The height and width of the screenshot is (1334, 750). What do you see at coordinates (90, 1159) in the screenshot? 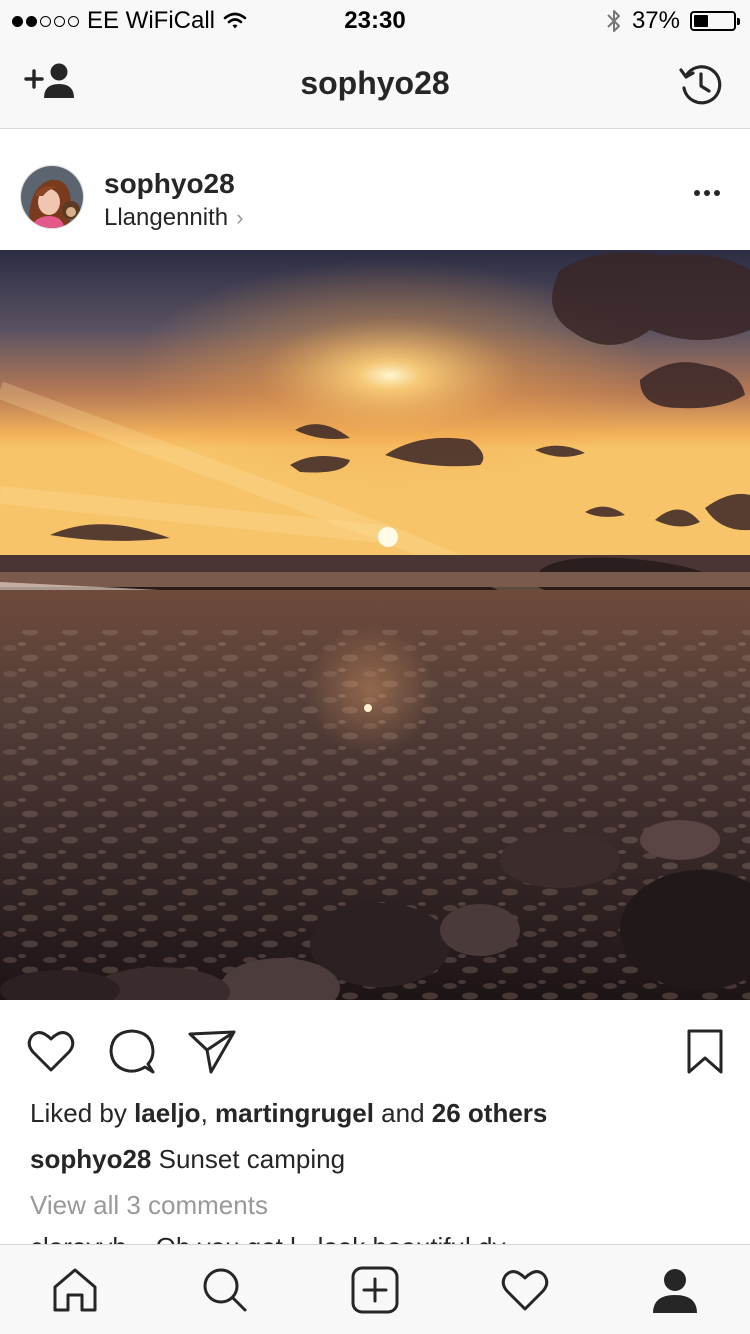
I see `caption-username: sophyo28` at bounding box center [90, 1159].